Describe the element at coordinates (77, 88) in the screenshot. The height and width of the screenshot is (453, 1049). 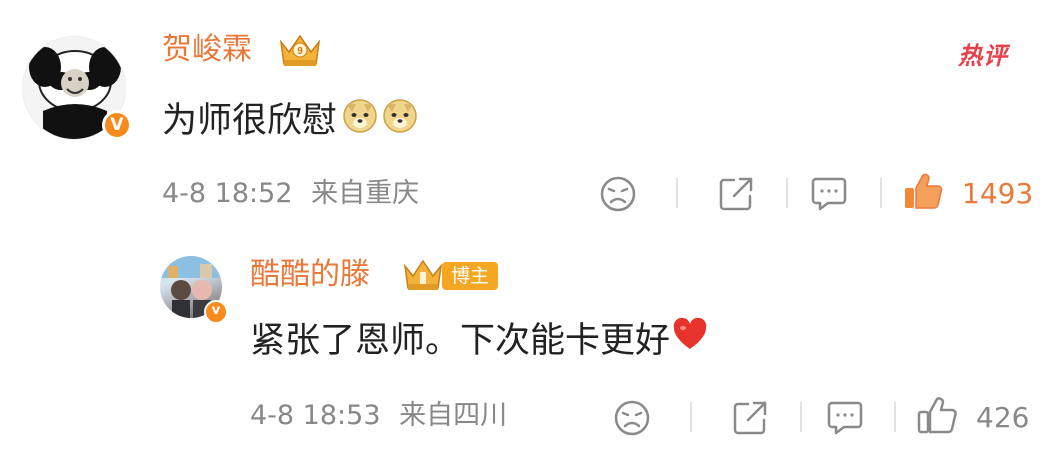
I see `avatar: 嘿嘿 V` at that location.